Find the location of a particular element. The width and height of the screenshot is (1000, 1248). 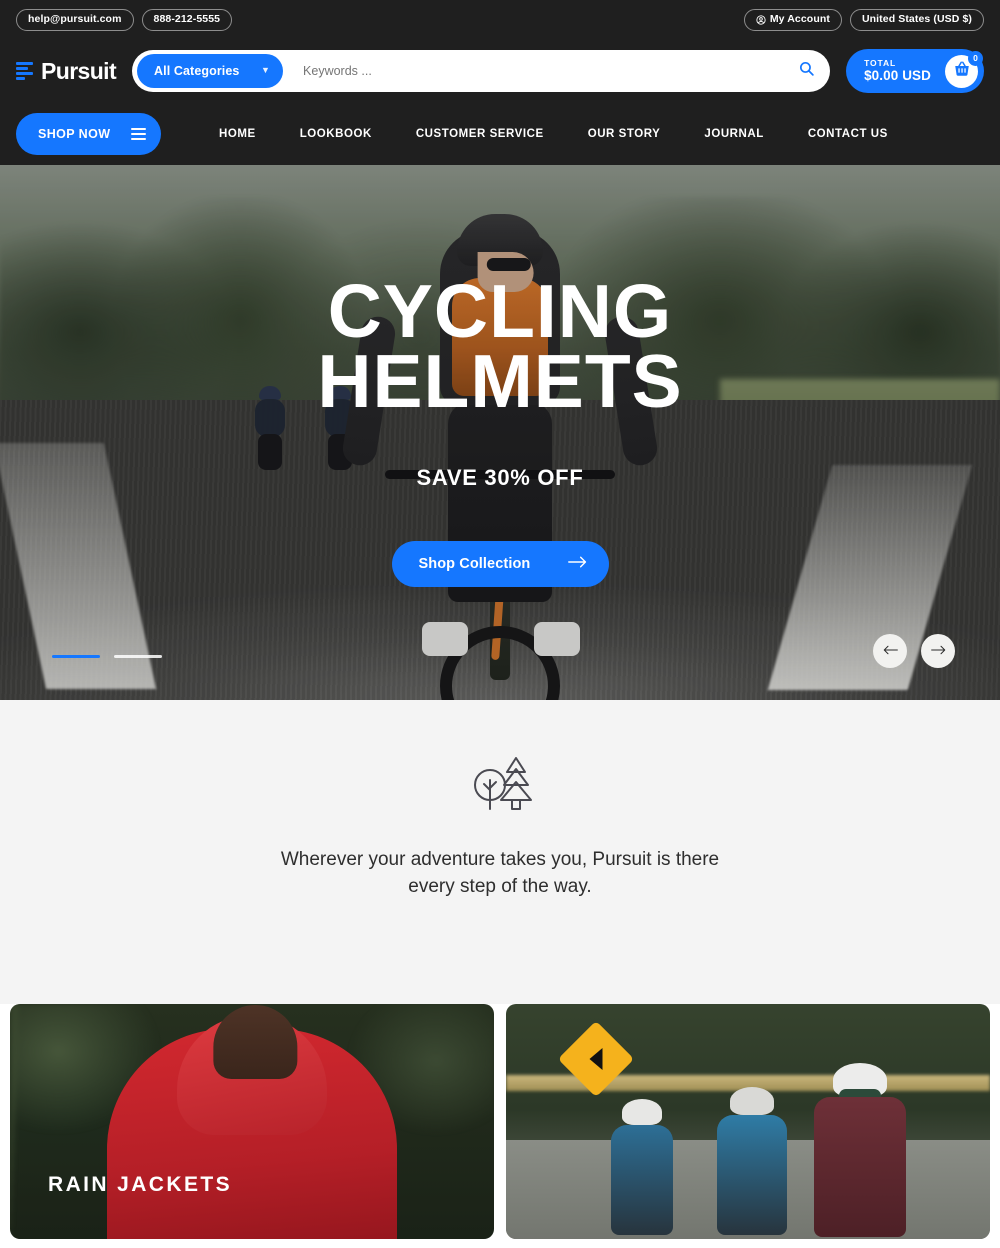

collection-card-label: RAIN JACKETS is located at coordinates (140, 1184).